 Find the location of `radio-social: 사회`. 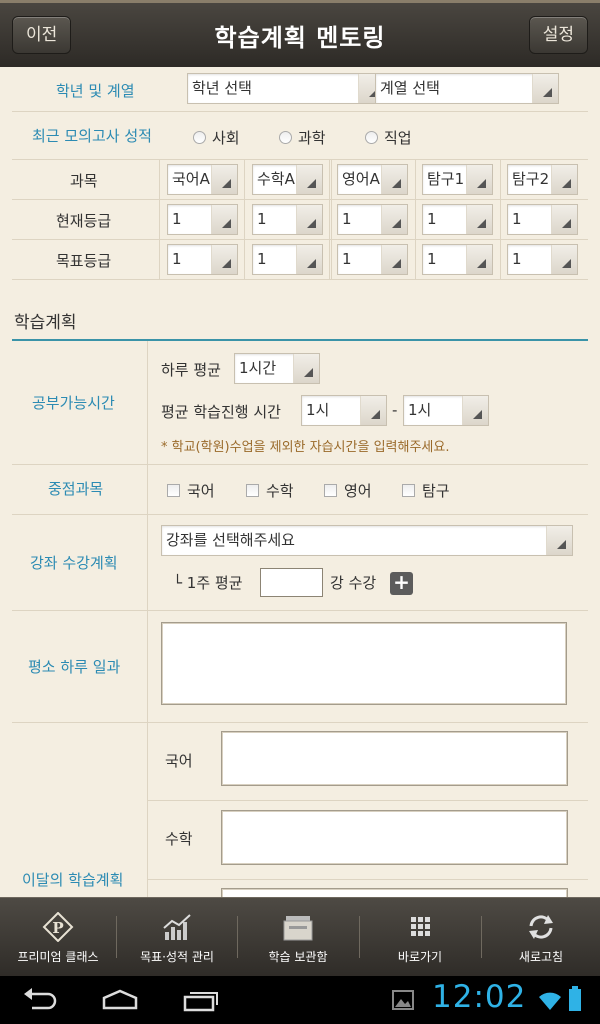

radio-social: 사회 is located at coordinates (216, 137).